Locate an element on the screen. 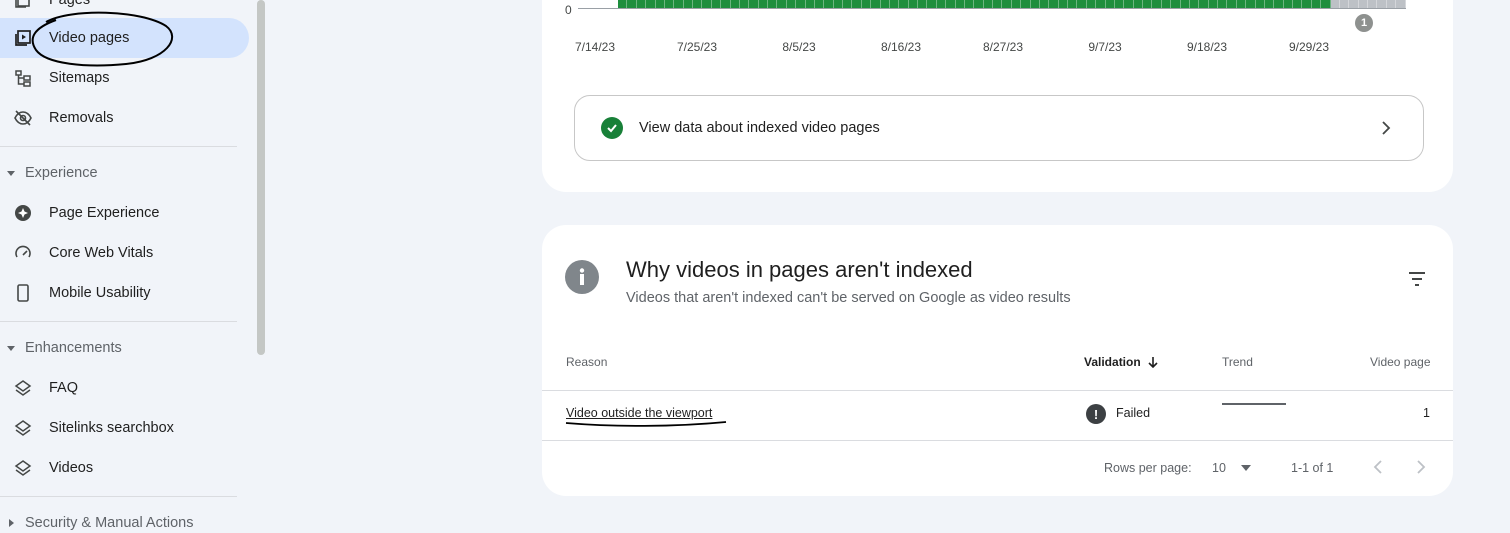  sidebar-item-page-experience: Page Experience is located at coordinates (124, 213).